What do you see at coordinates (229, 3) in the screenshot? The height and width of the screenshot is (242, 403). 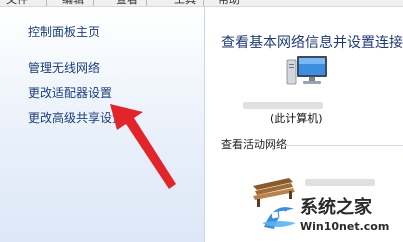 I see `menu-item-help: 帮助` at bounding box center [229, 3].